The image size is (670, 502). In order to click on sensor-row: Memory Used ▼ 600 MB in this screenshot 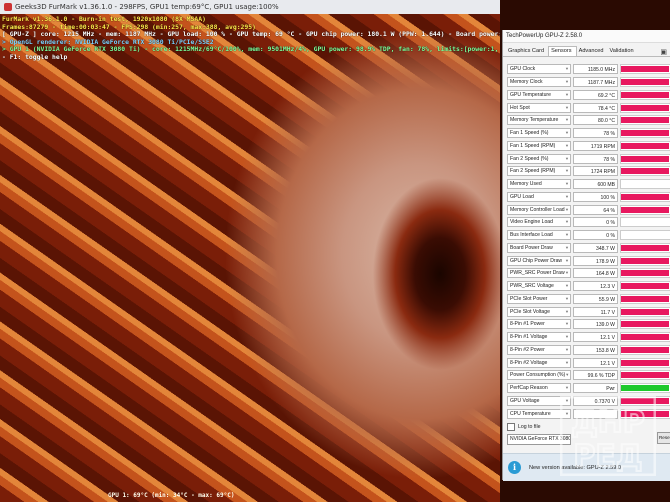, I will do `click(588, 184)`.